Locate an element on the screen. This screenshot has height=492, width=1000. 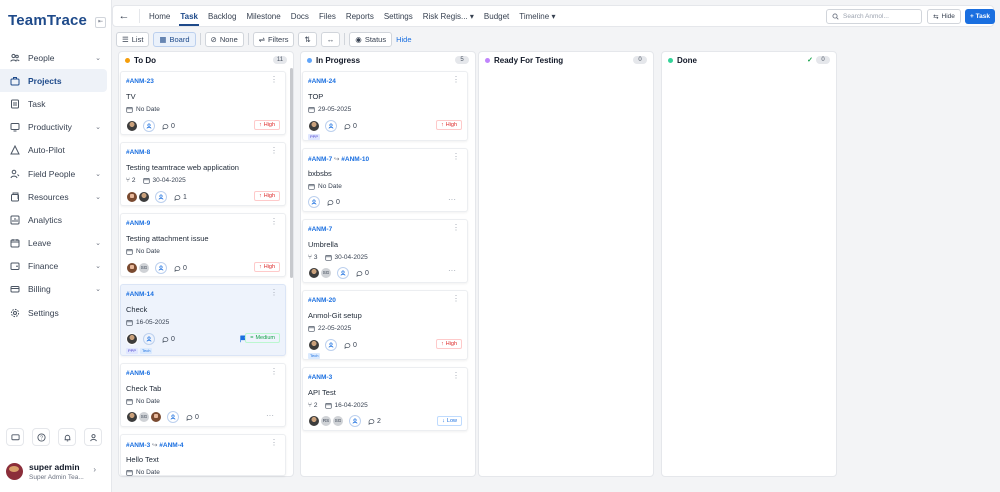
column-scrollbar is located at coordinates (291, 173).